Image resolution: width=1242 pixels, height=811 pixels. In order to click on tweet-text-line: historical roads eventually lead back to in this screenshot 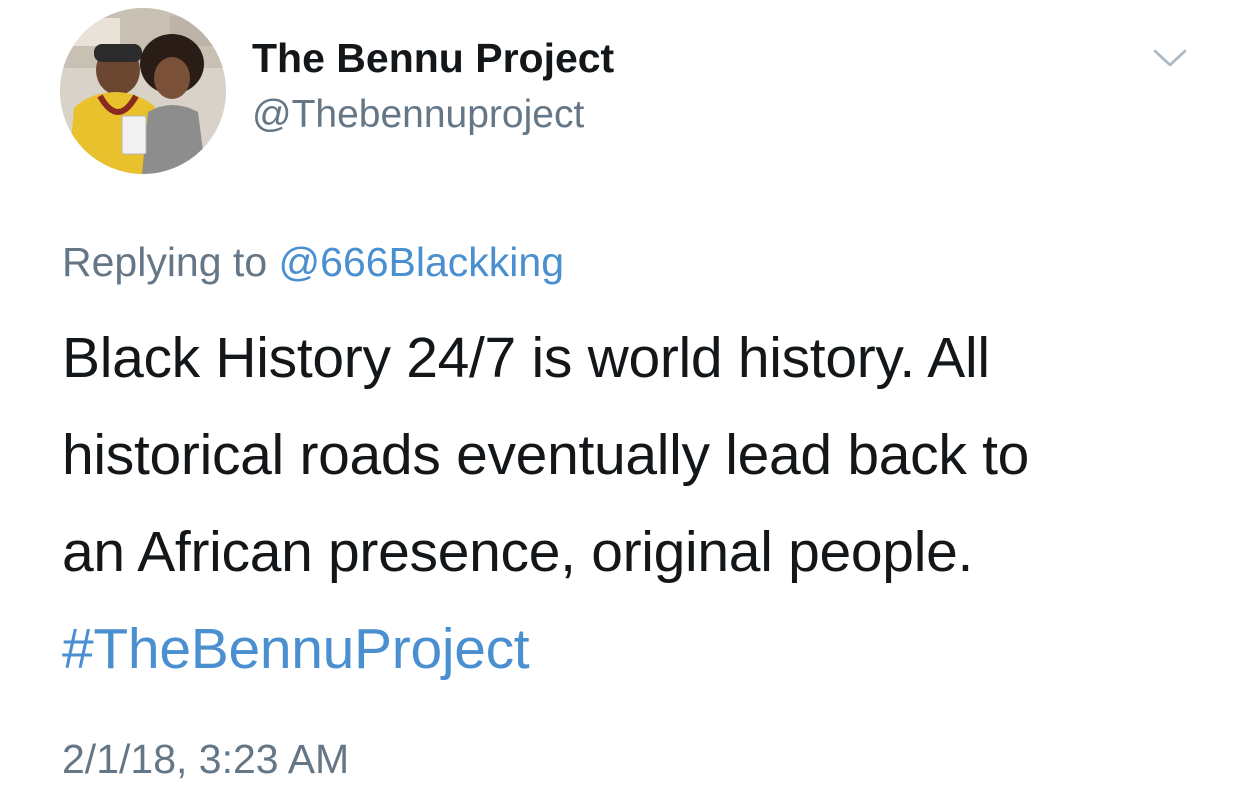, I will do `click(546, 455)`.